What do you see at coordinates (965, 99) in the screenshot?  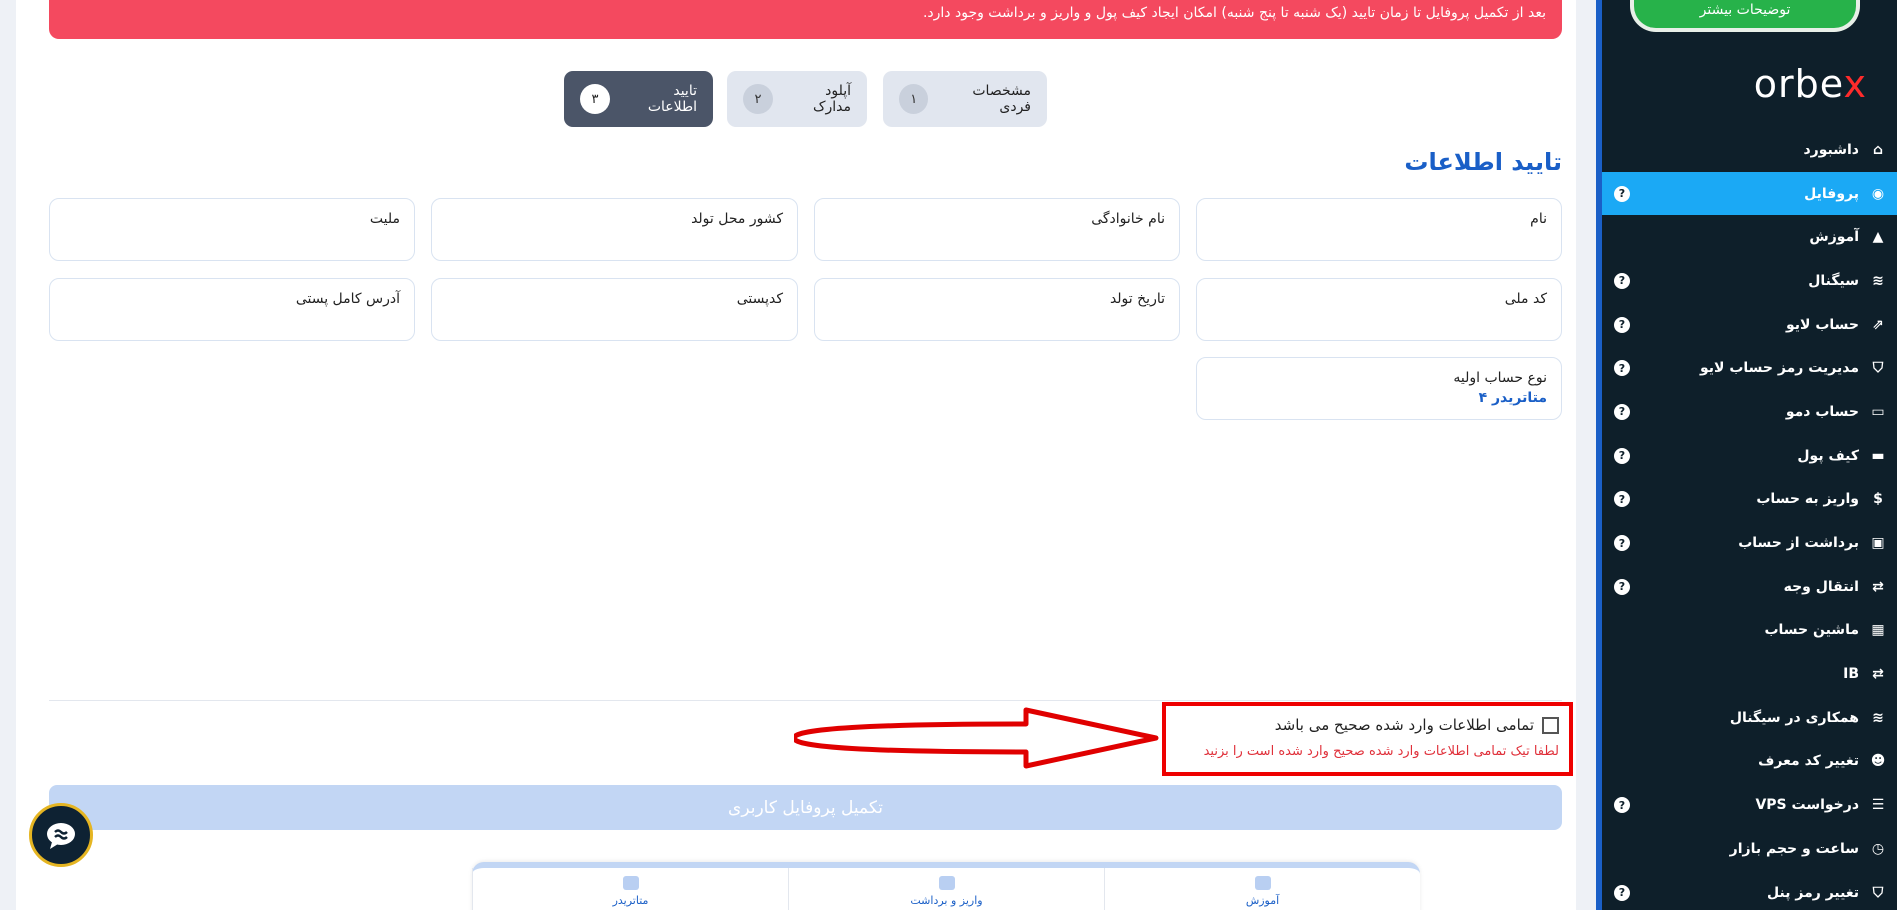 I see `step-personal-info: ۱ مشخصات فردی` at bounding box center [965, 99].